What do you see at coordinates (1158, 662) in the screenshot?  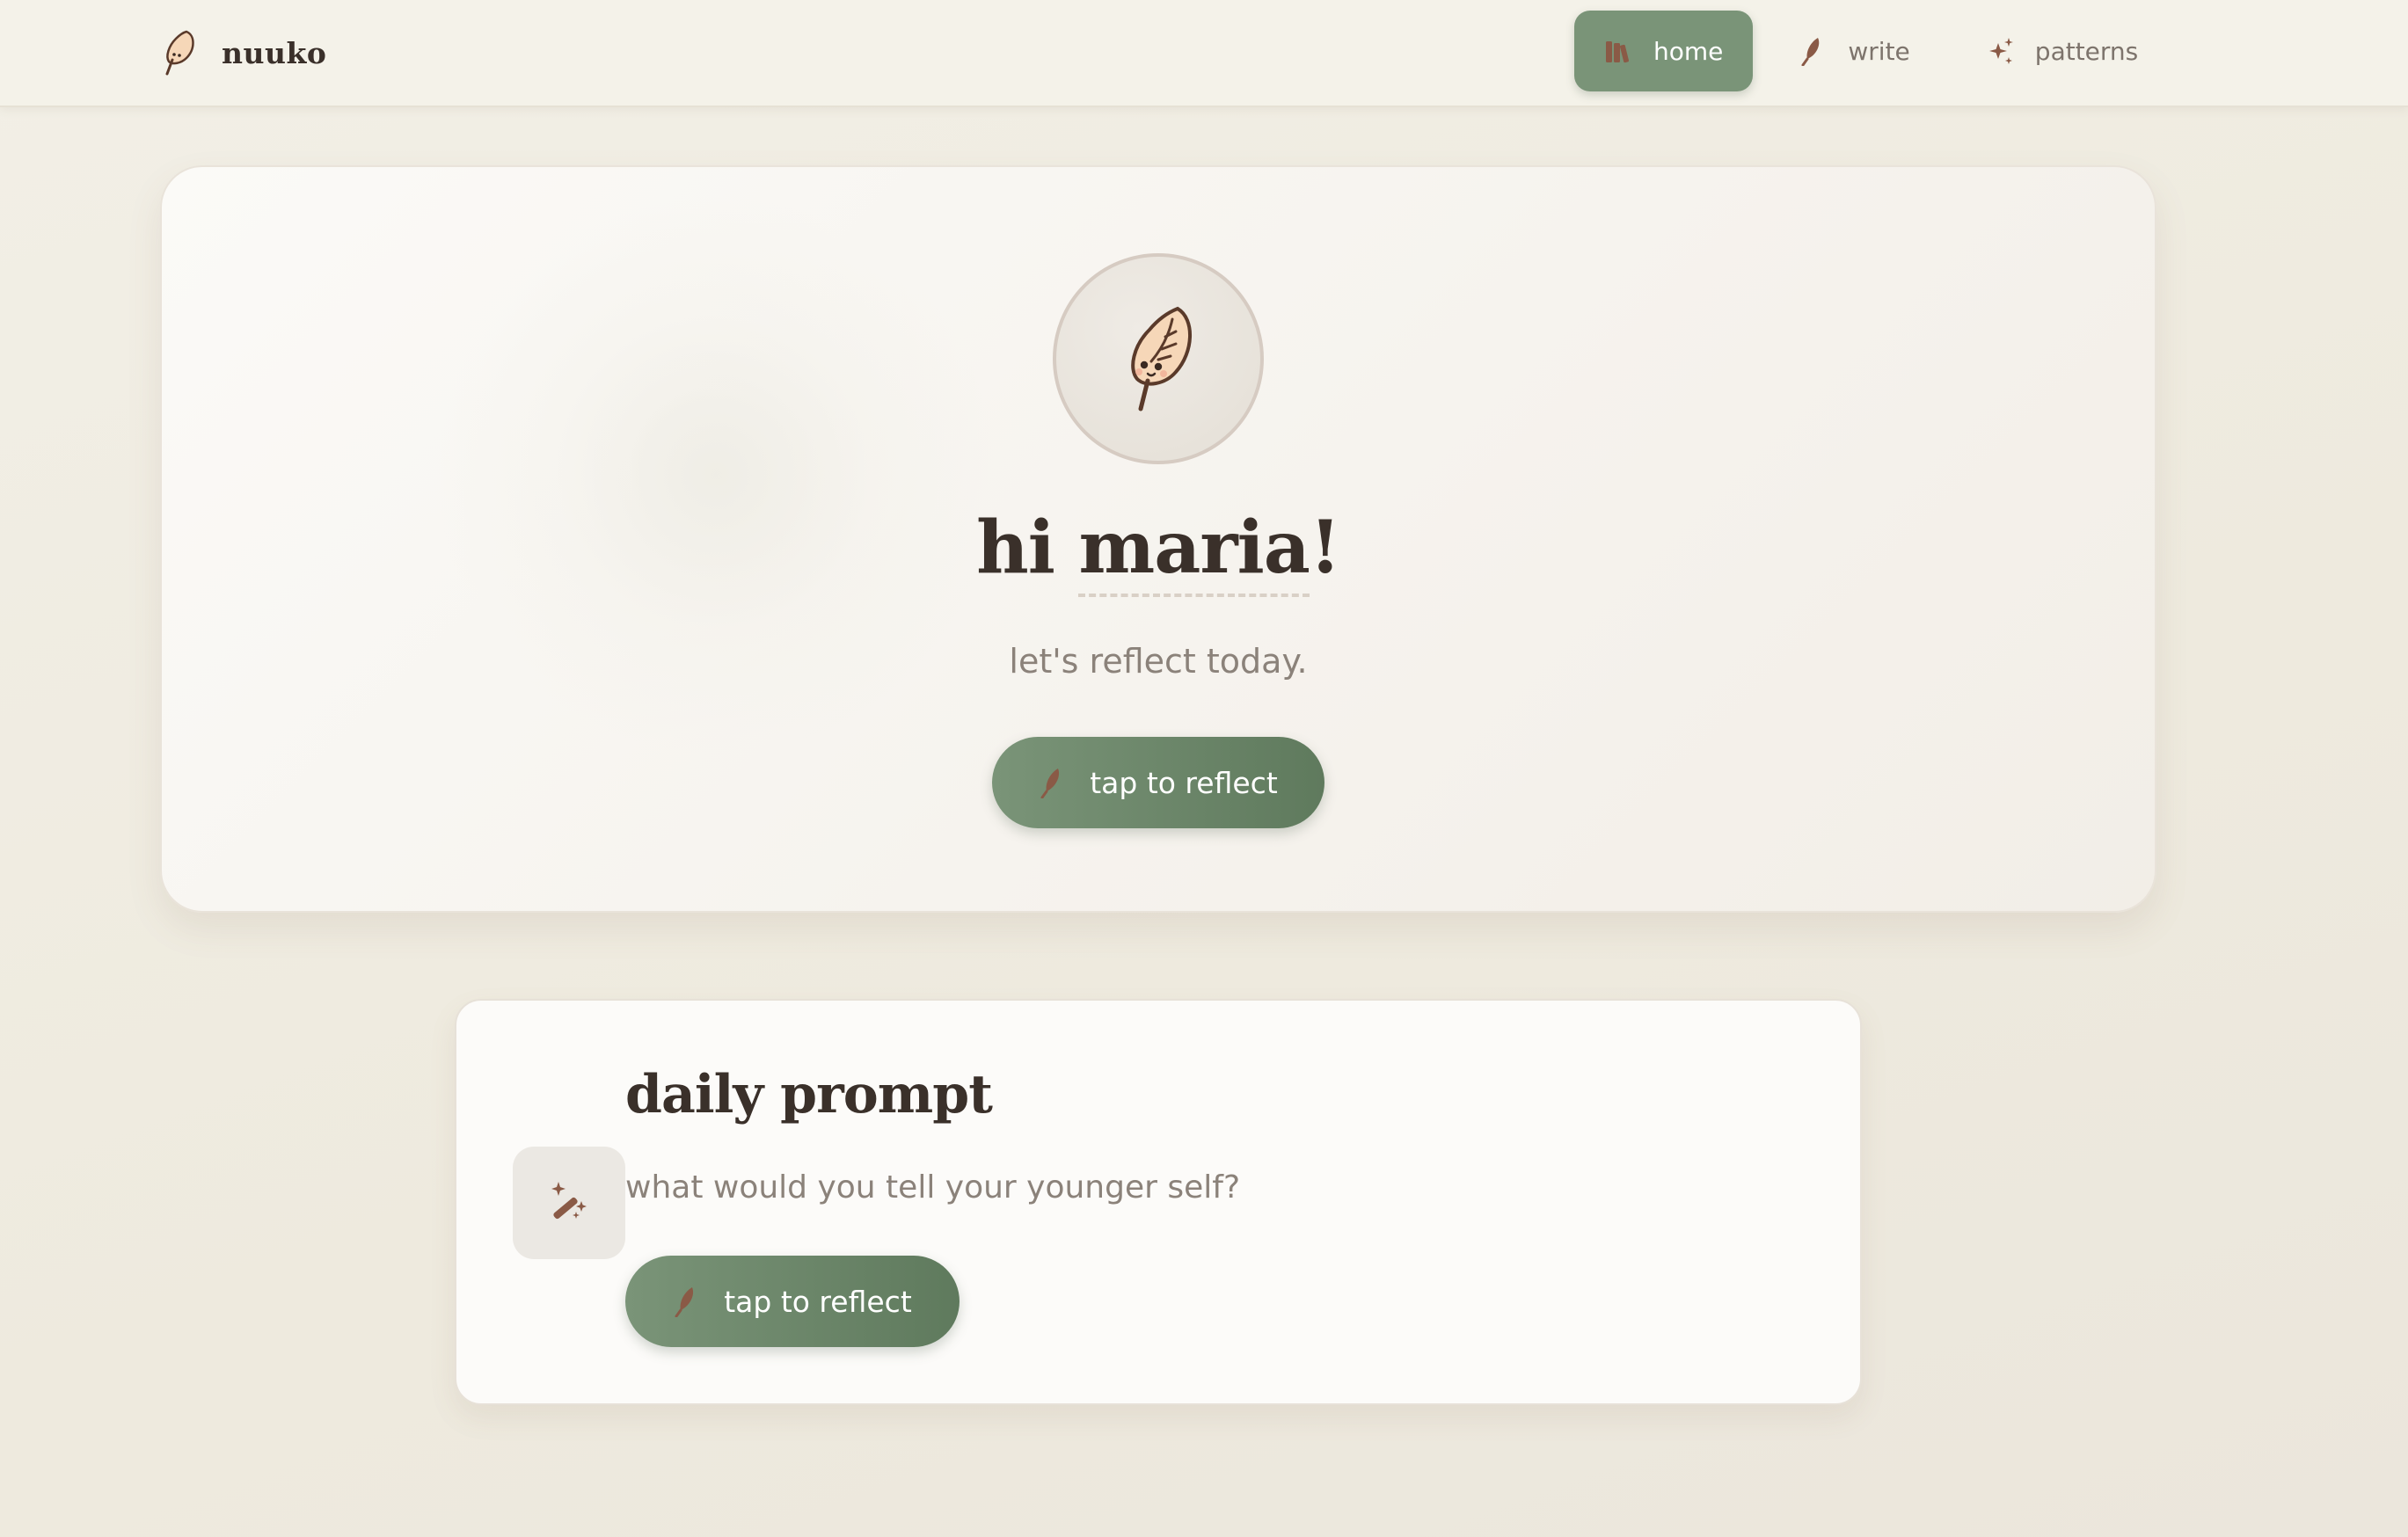 I see `greeting-subtitle: let's reflect today.` at bounding box center [1158, 662].